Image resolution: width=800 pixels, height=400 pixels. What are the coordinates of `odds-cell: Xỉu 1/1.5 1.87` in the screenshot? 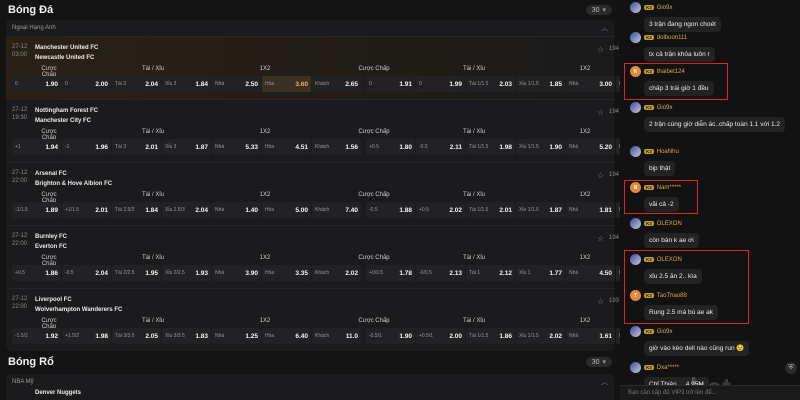 It's located at (540, 210).